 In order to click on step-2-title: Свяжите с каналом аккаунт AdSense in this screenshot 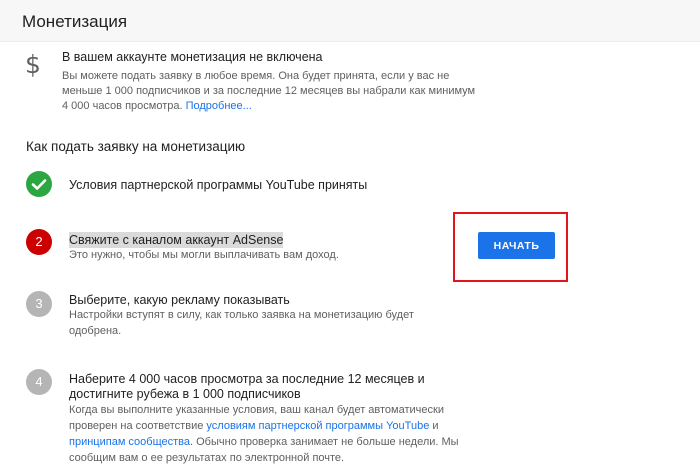, I will do `click(176, 240)`.